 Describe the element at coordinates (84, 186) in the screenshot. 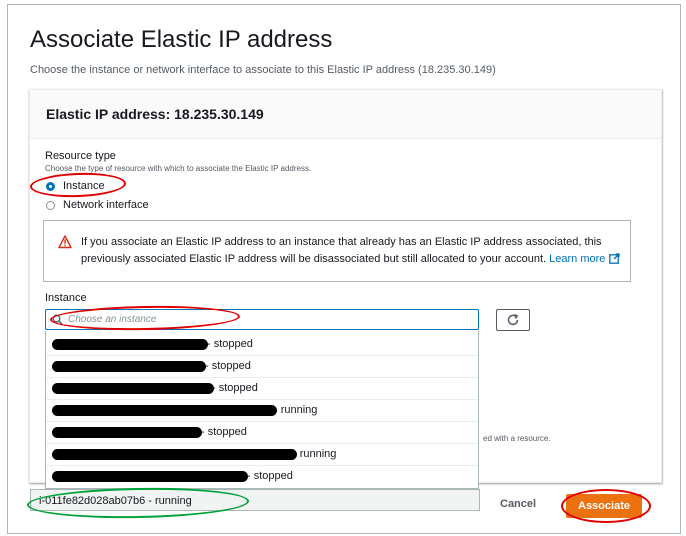

I see `radio-instance-label: Instance` at that location.